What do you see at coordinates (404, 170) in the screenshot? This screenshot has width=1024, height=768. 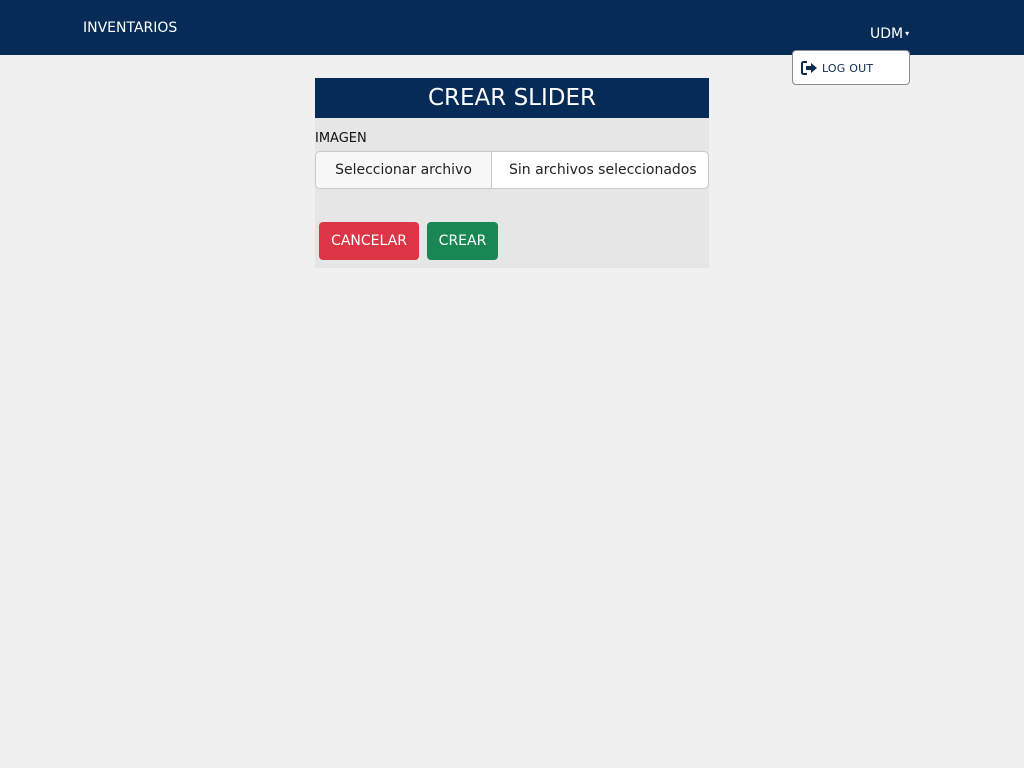 I see `choose-file-button: Seleccionar archivo` at bounding box center [404, 170].